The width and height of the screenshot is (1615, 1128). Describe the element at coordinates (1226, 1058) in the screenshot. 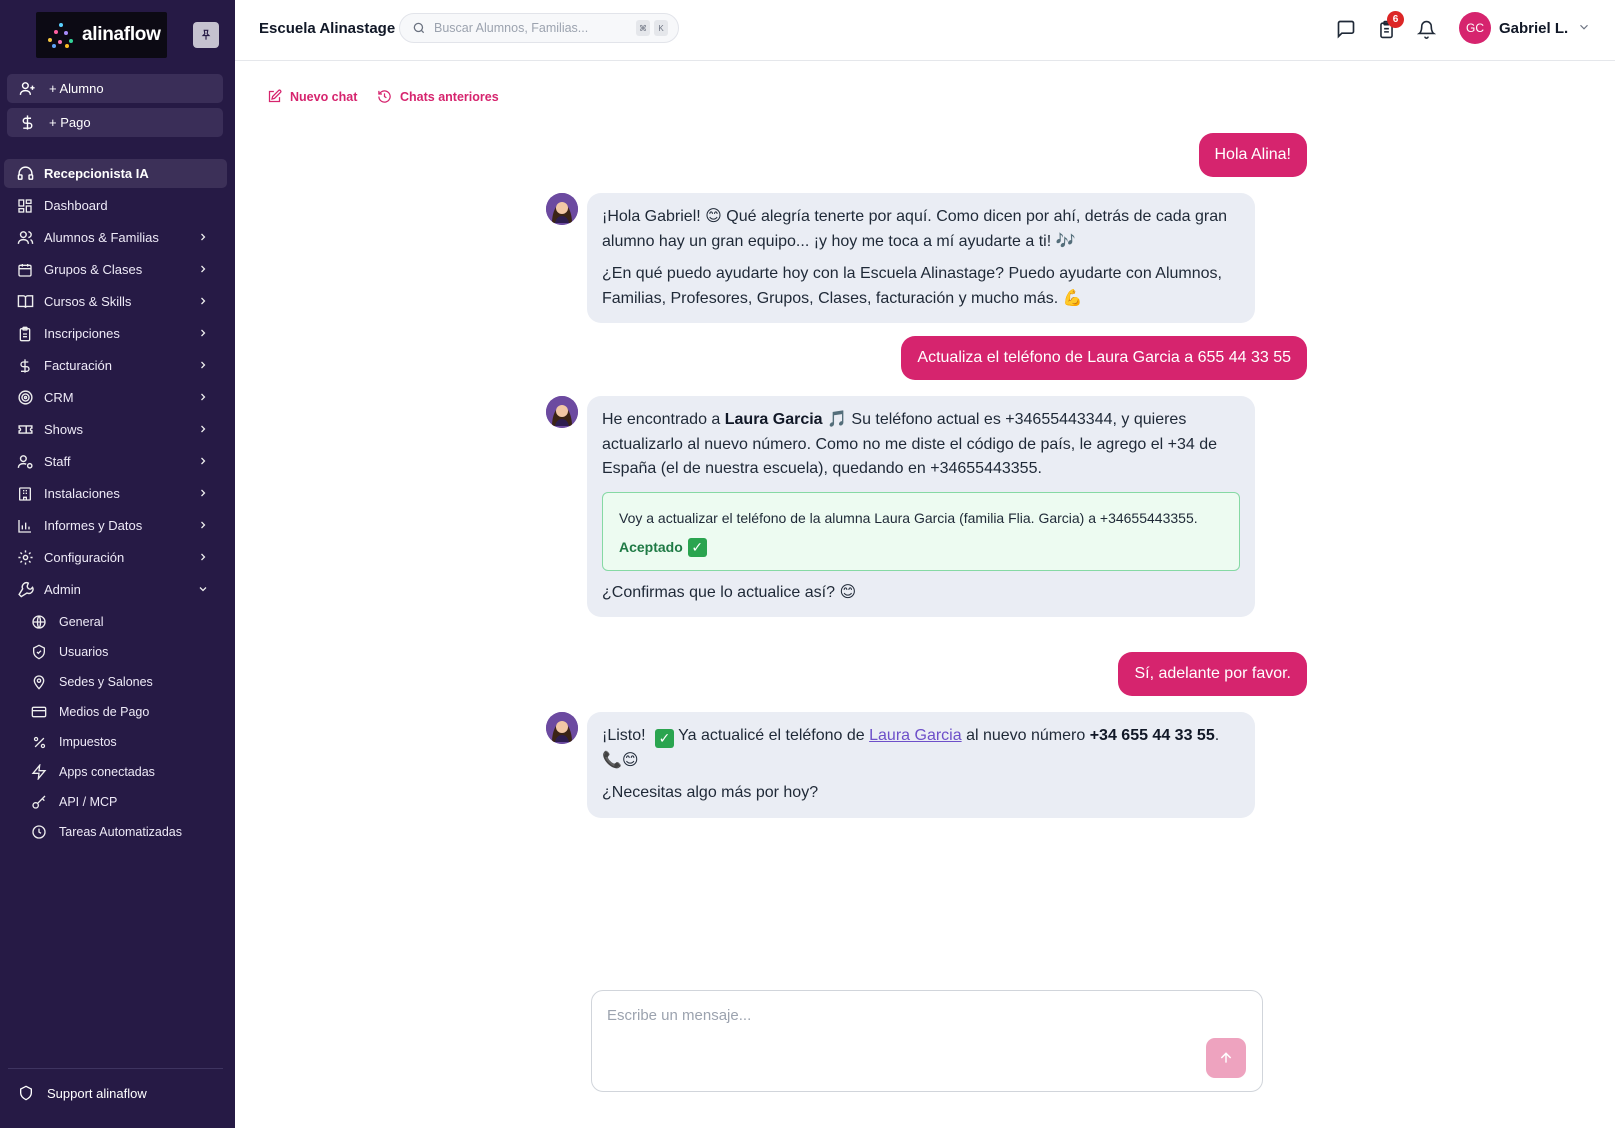

I see `send-button` at that location.